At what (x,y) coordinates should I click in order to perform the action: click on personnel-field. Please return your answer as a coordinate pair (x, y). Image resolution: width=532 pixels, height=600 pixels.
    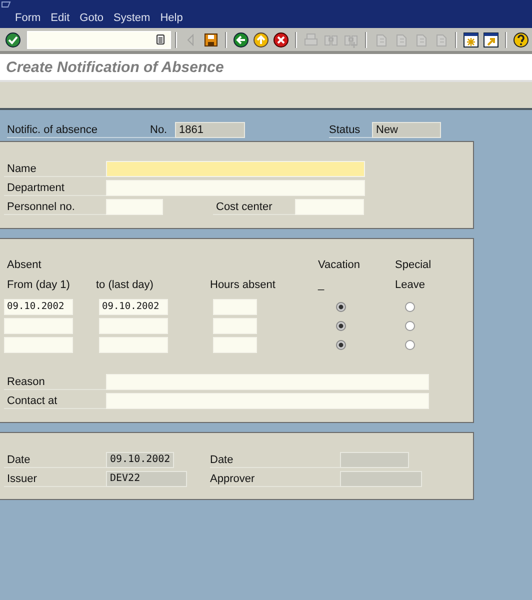
    Looking at the image, I should click on (134, 206).